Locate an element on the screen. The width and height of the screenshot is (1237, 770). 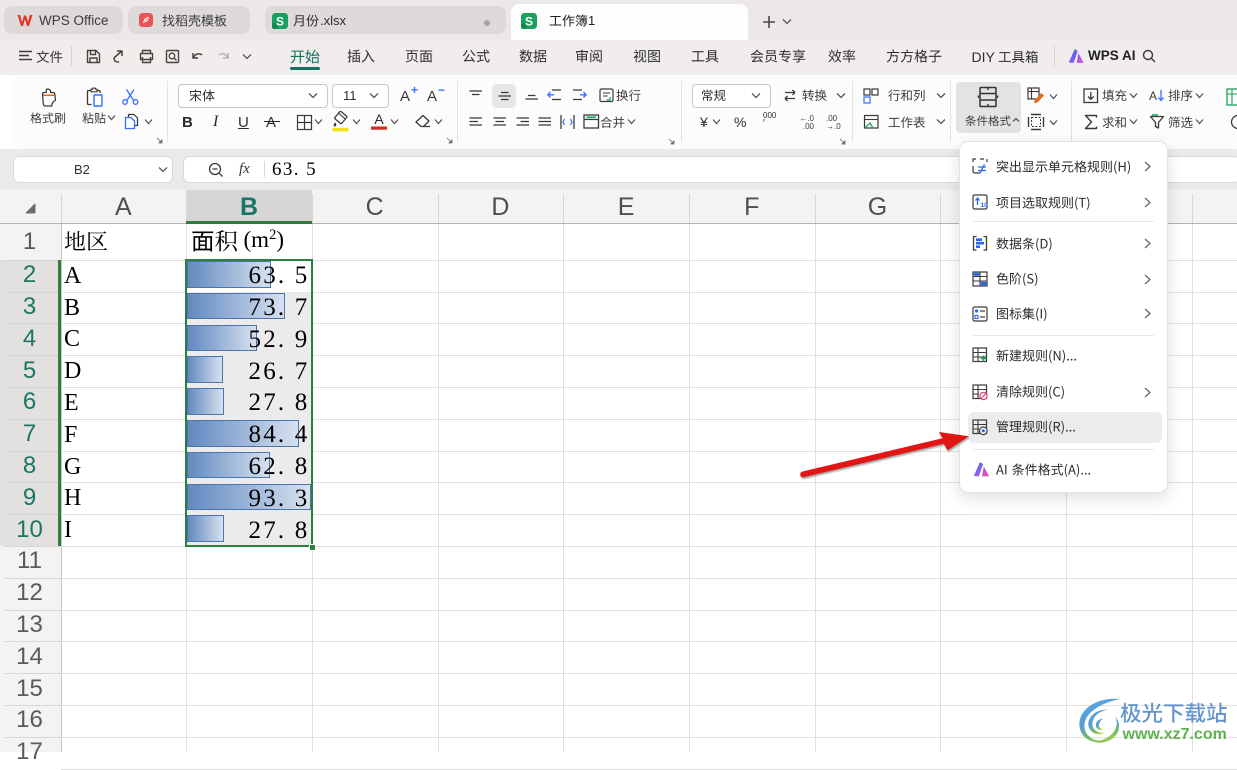
svg-text: 10 is located at coordinates (985, 205).